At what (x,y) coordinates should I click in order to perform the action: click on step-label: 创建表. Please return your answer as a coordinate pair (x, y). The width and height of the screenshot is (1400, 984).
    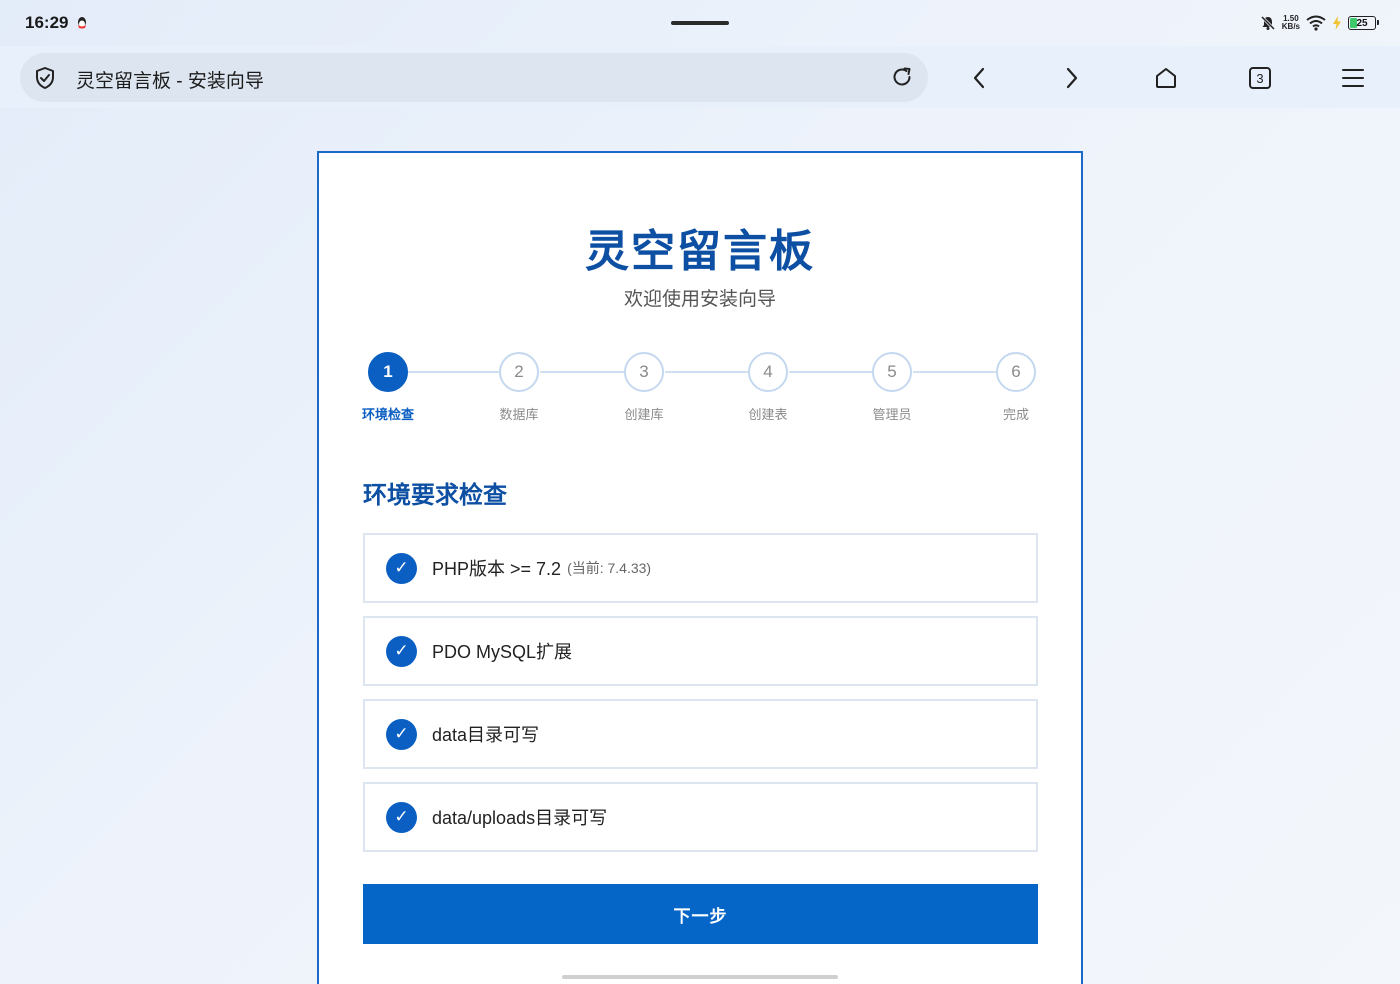
    Looking at the image, I should click on (768, 414).